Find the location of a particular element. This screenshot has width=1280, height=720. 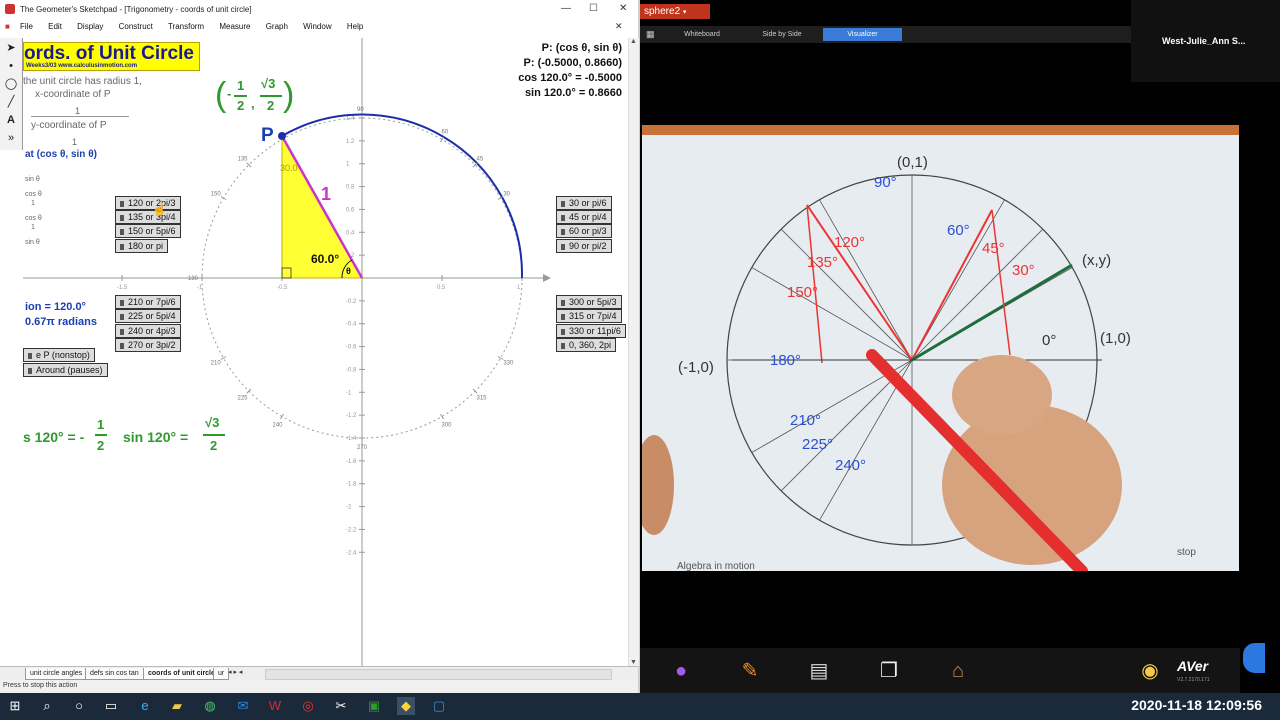

minimize-icon: — is located at coordinates (566, 8).